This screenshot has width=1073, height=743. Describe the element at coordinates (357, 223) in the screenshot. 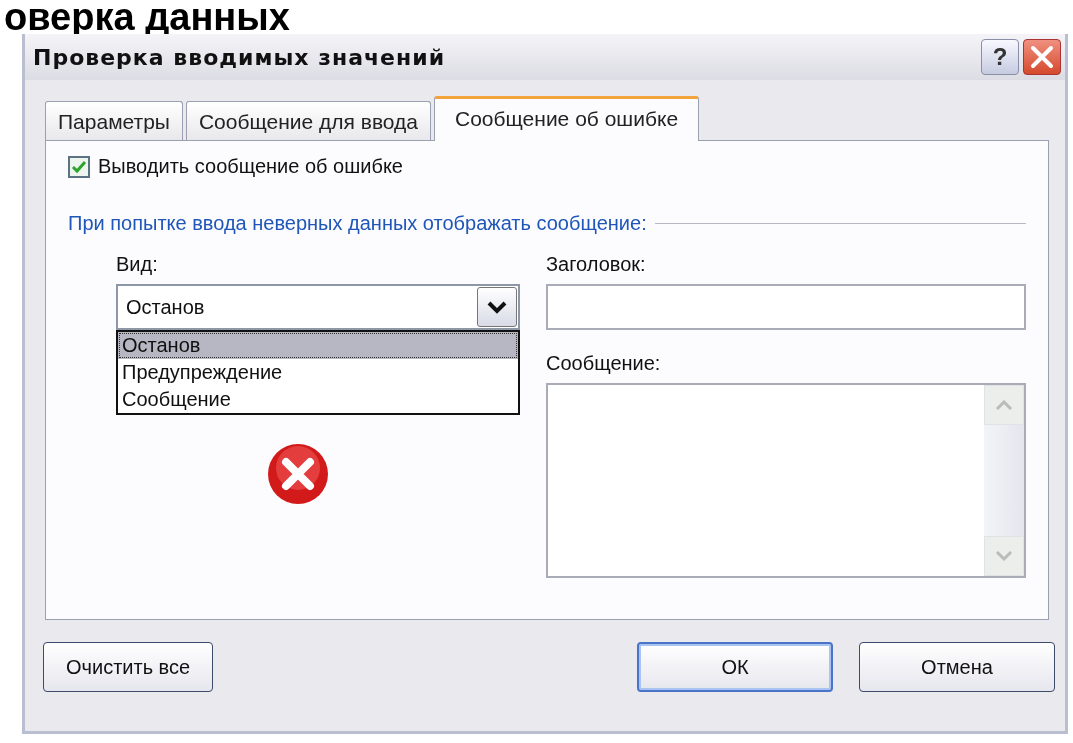

I see `group-title: При попытке ввода неверных данных отображать сообщение:` at that location.